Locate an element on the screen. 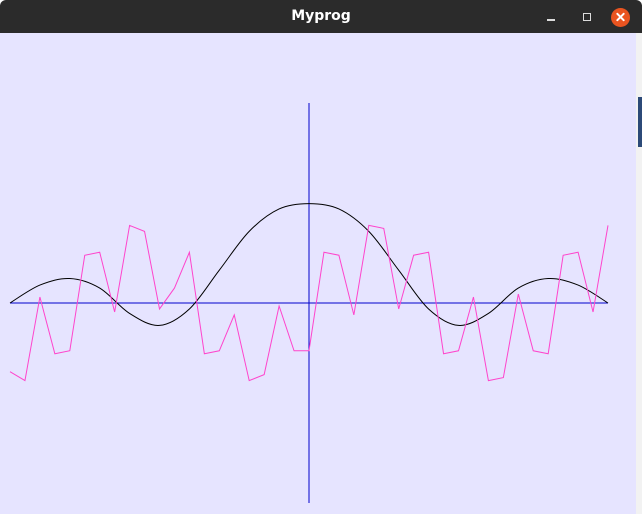 The image size is (642, 514). background-window-edge is located at coordinates (639, 273).